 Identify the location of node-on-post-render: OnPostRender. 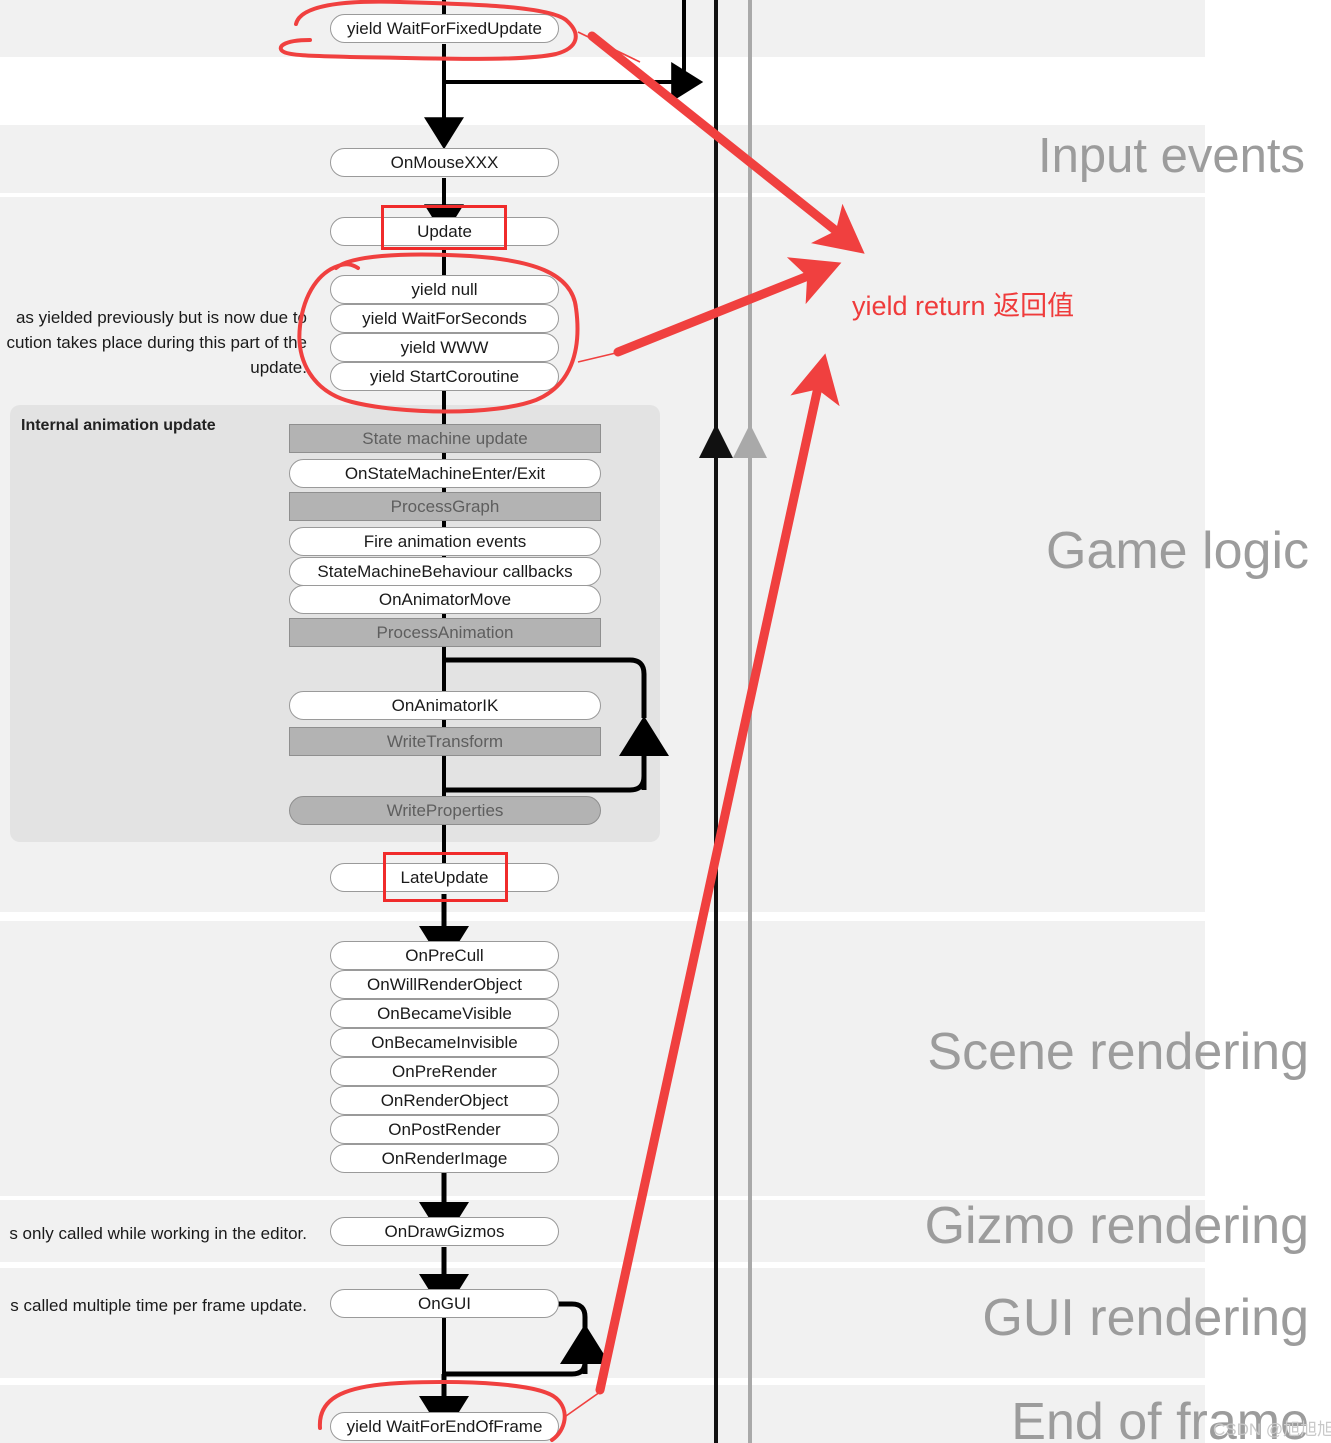
(444, 1129).